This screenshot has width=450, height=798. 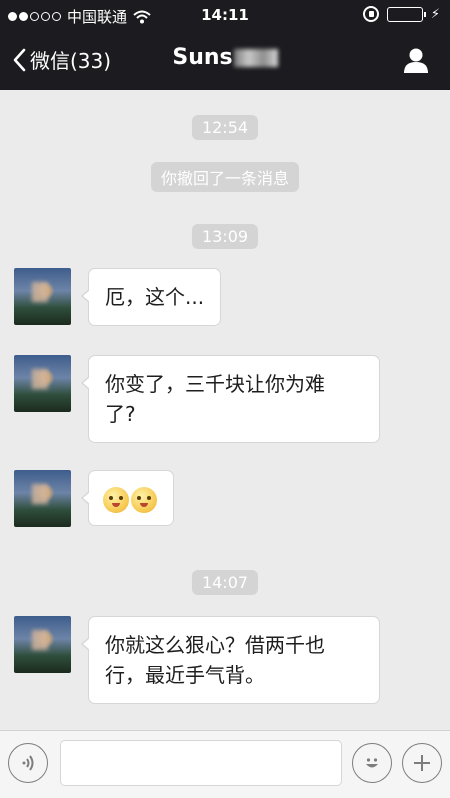 What do you see at coordinates (255, 58) in the screenshot?
I see `redacted-name` at bounding box center [255, 58].